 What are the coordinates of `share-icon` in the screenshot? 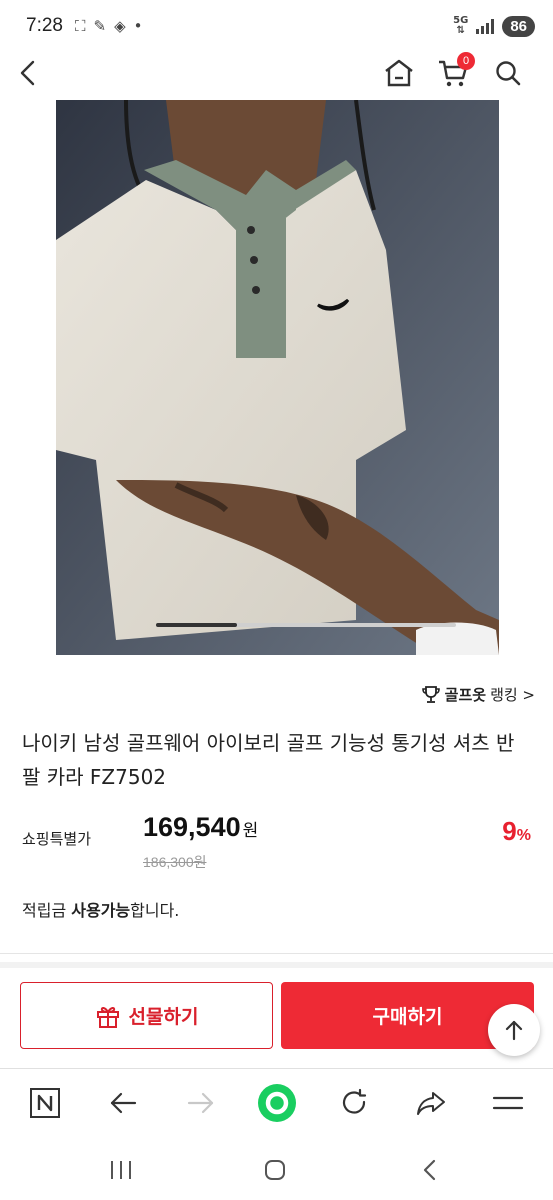 It's located at (431, 1103).